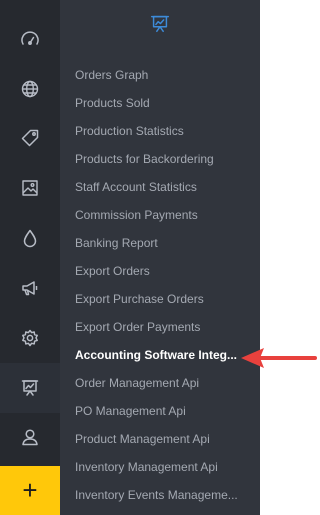 Image resolution: width=320 pixels, height=515 pixels. I want to click on menu-item-export-orders: Export Orders, so click(166, 271).